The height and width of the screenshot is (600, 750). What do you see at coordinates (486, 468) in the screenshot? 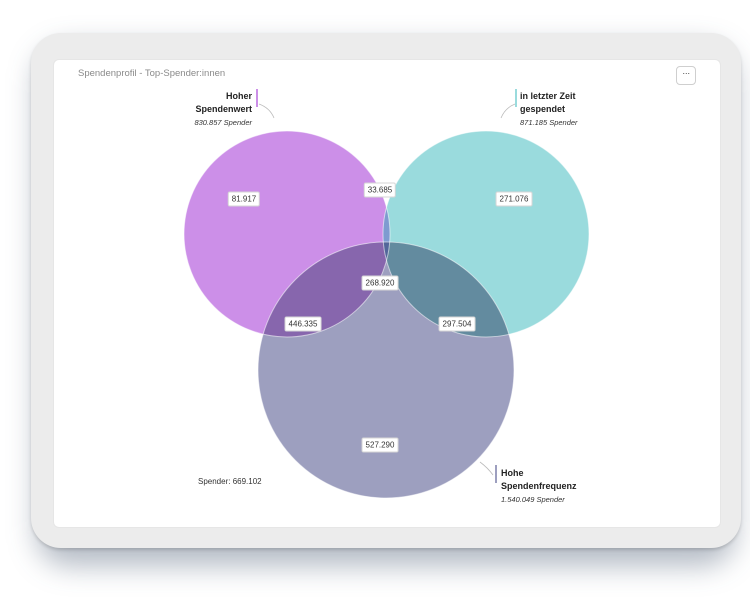
I see `leader-line-freq` at bounding box center [486, 468].